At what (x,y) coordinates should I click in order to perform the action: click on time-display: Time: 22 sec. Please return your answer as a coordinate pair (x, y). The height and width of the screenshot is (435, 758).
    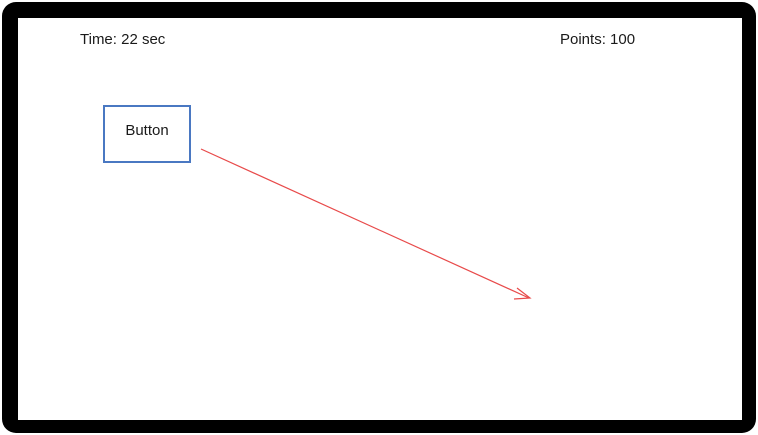
    Looking at the image, I should click on (123, 39).